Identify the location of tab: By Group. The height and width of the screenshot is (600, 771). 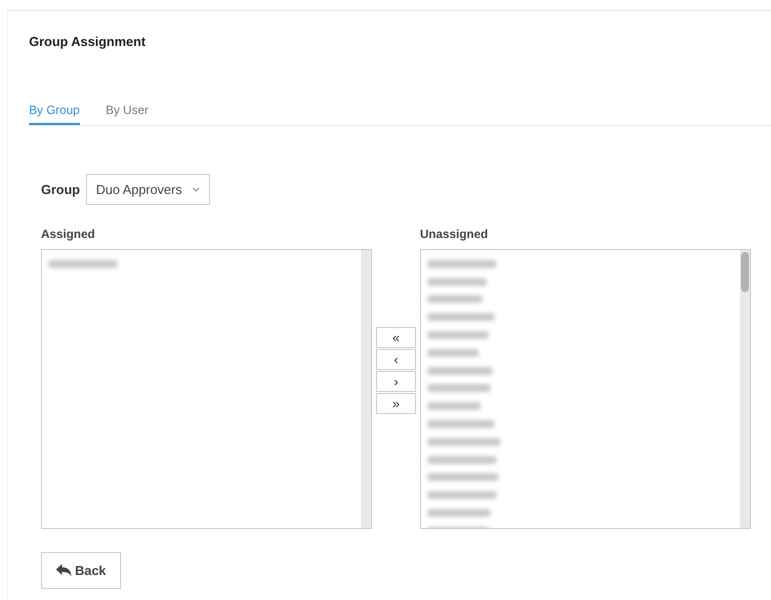
(54, 114).